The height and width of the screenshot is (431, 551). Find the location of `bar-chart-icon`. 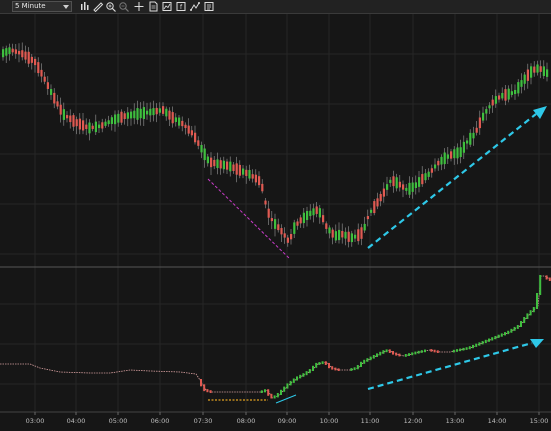

bar-chart-icon is located at coordinates (85, 6).